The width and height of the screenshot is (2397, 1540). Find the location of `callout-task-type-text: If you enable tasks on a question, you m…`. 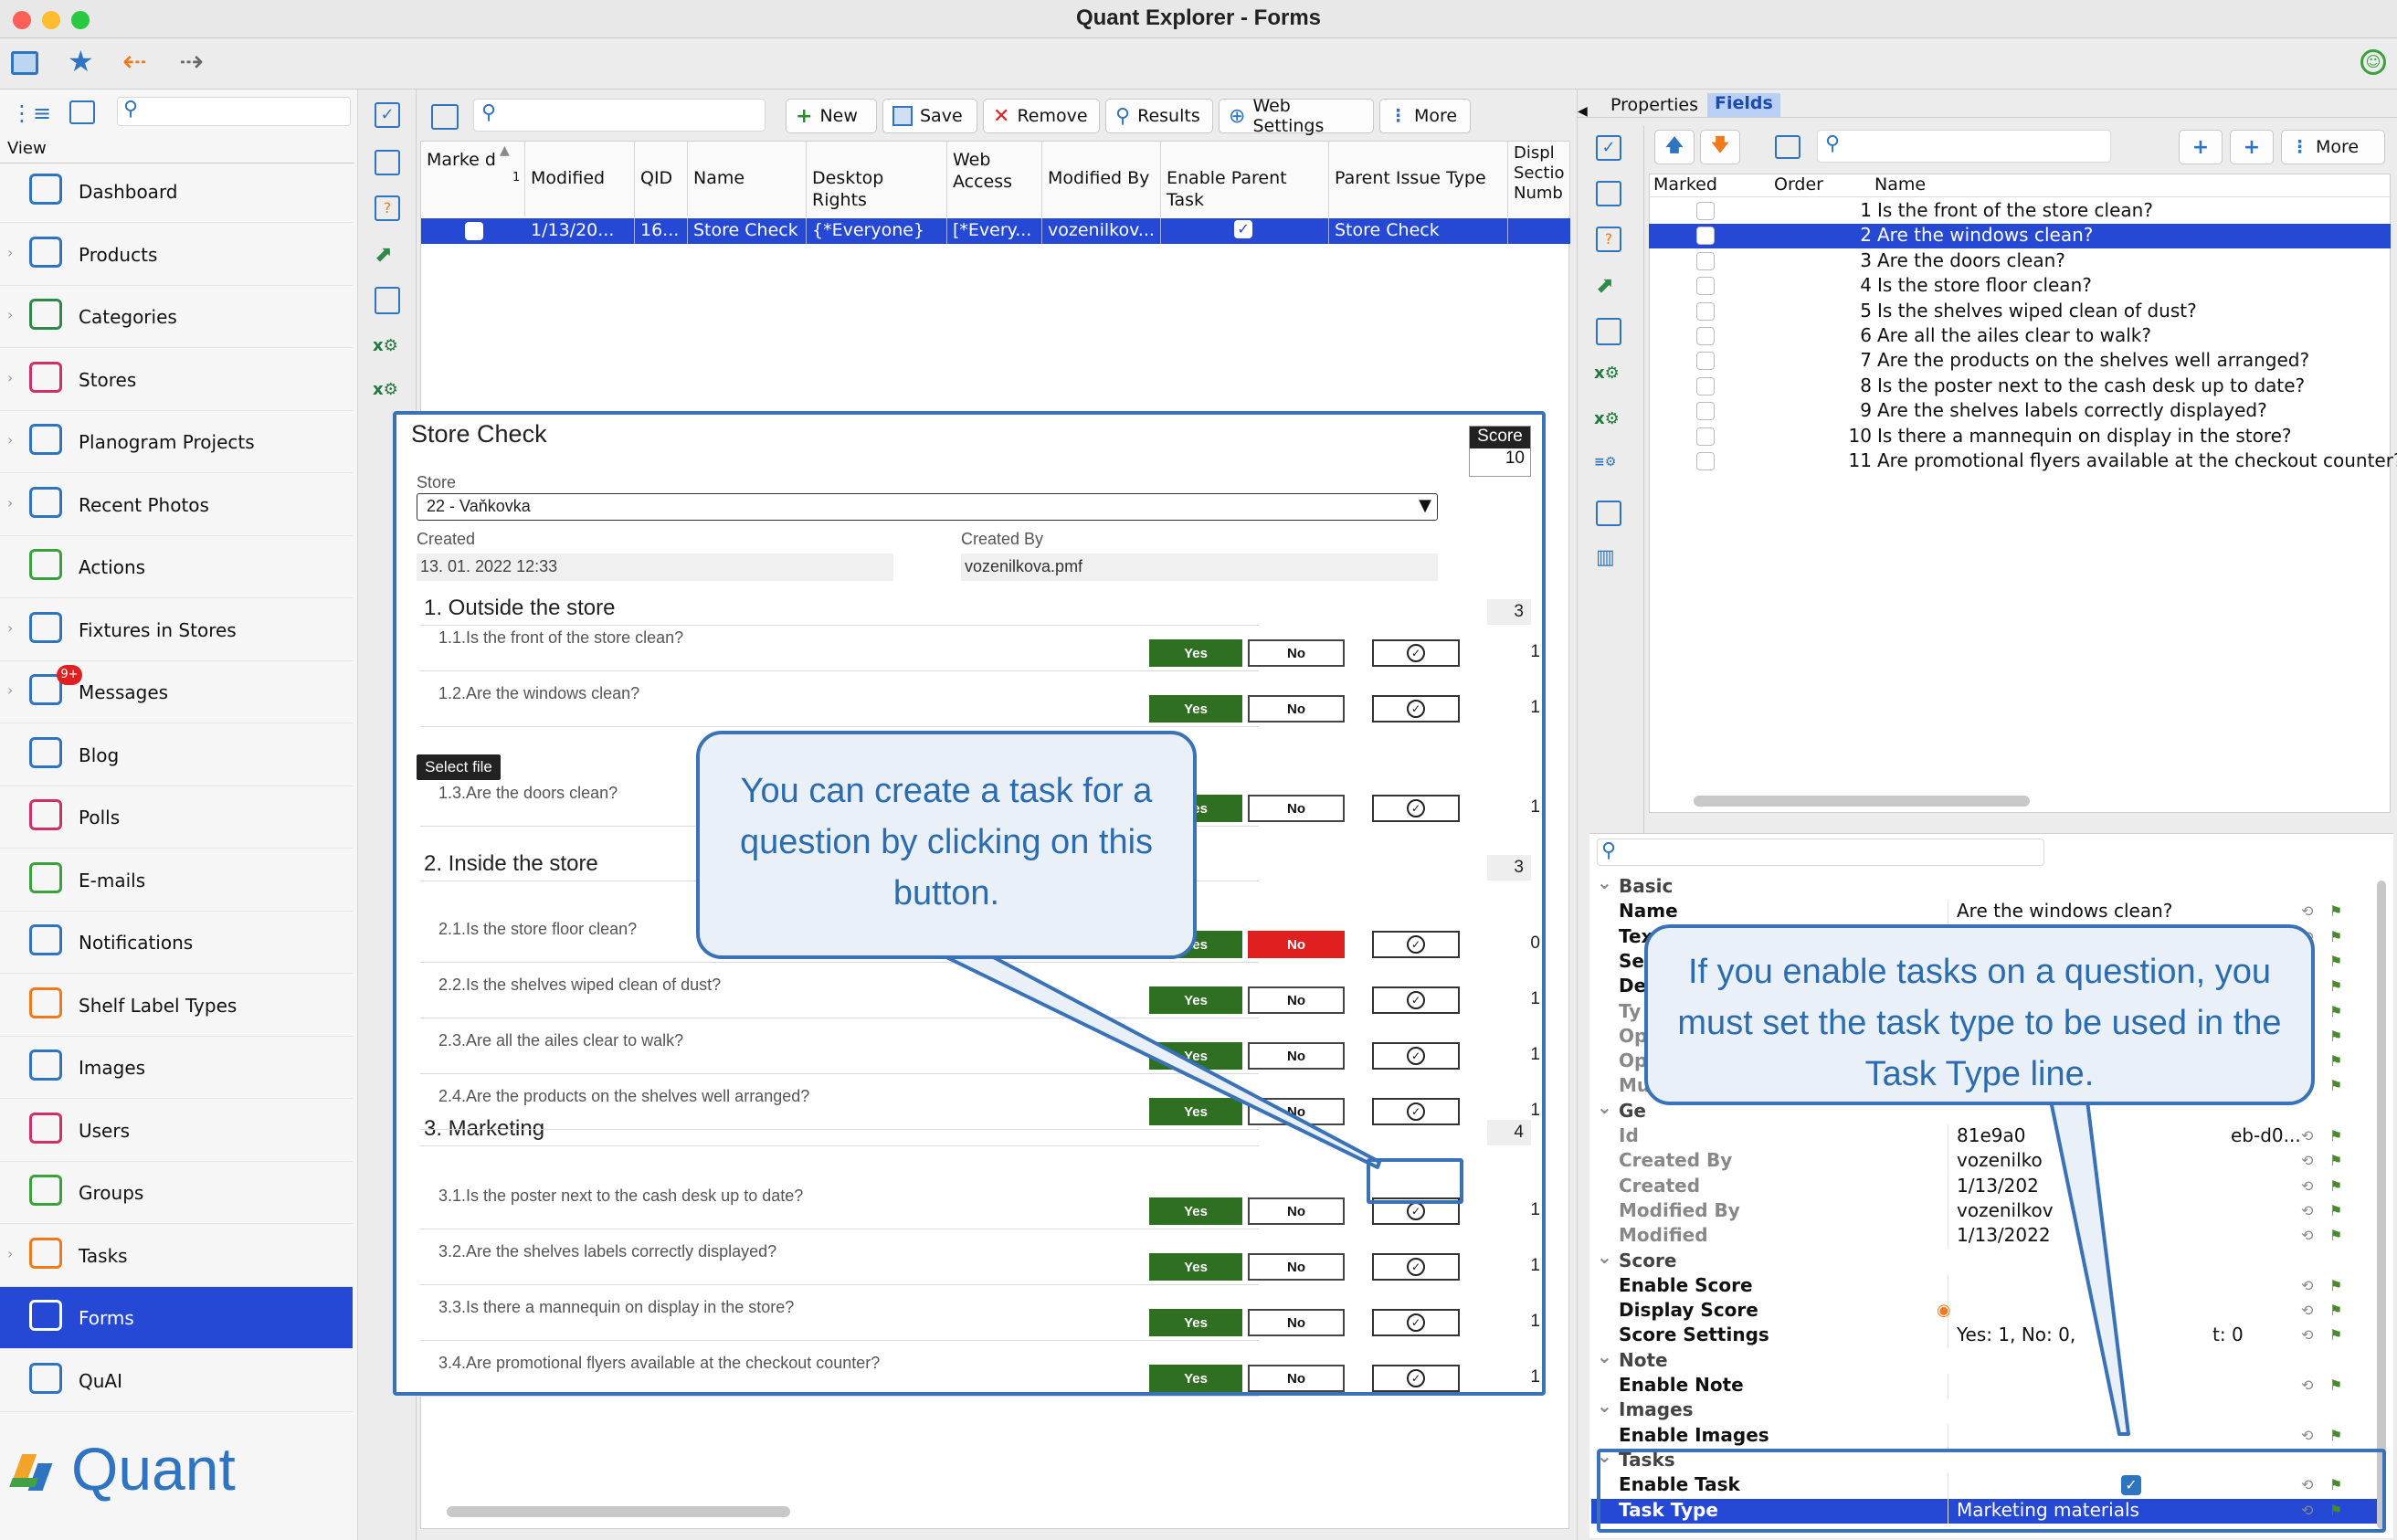

callout-task-type-text: If you enable tasks on a question, you m… is located at coordinates (1979, 1023).